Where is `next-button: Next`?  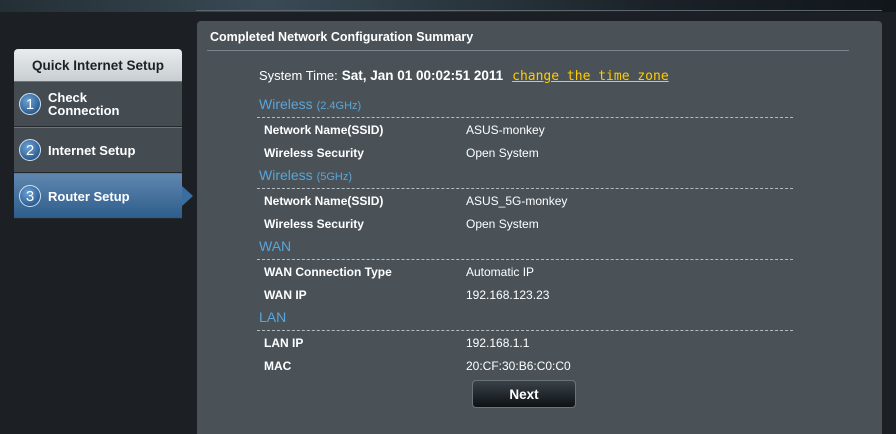
next-button: Next is located at coordinates (524, 394).